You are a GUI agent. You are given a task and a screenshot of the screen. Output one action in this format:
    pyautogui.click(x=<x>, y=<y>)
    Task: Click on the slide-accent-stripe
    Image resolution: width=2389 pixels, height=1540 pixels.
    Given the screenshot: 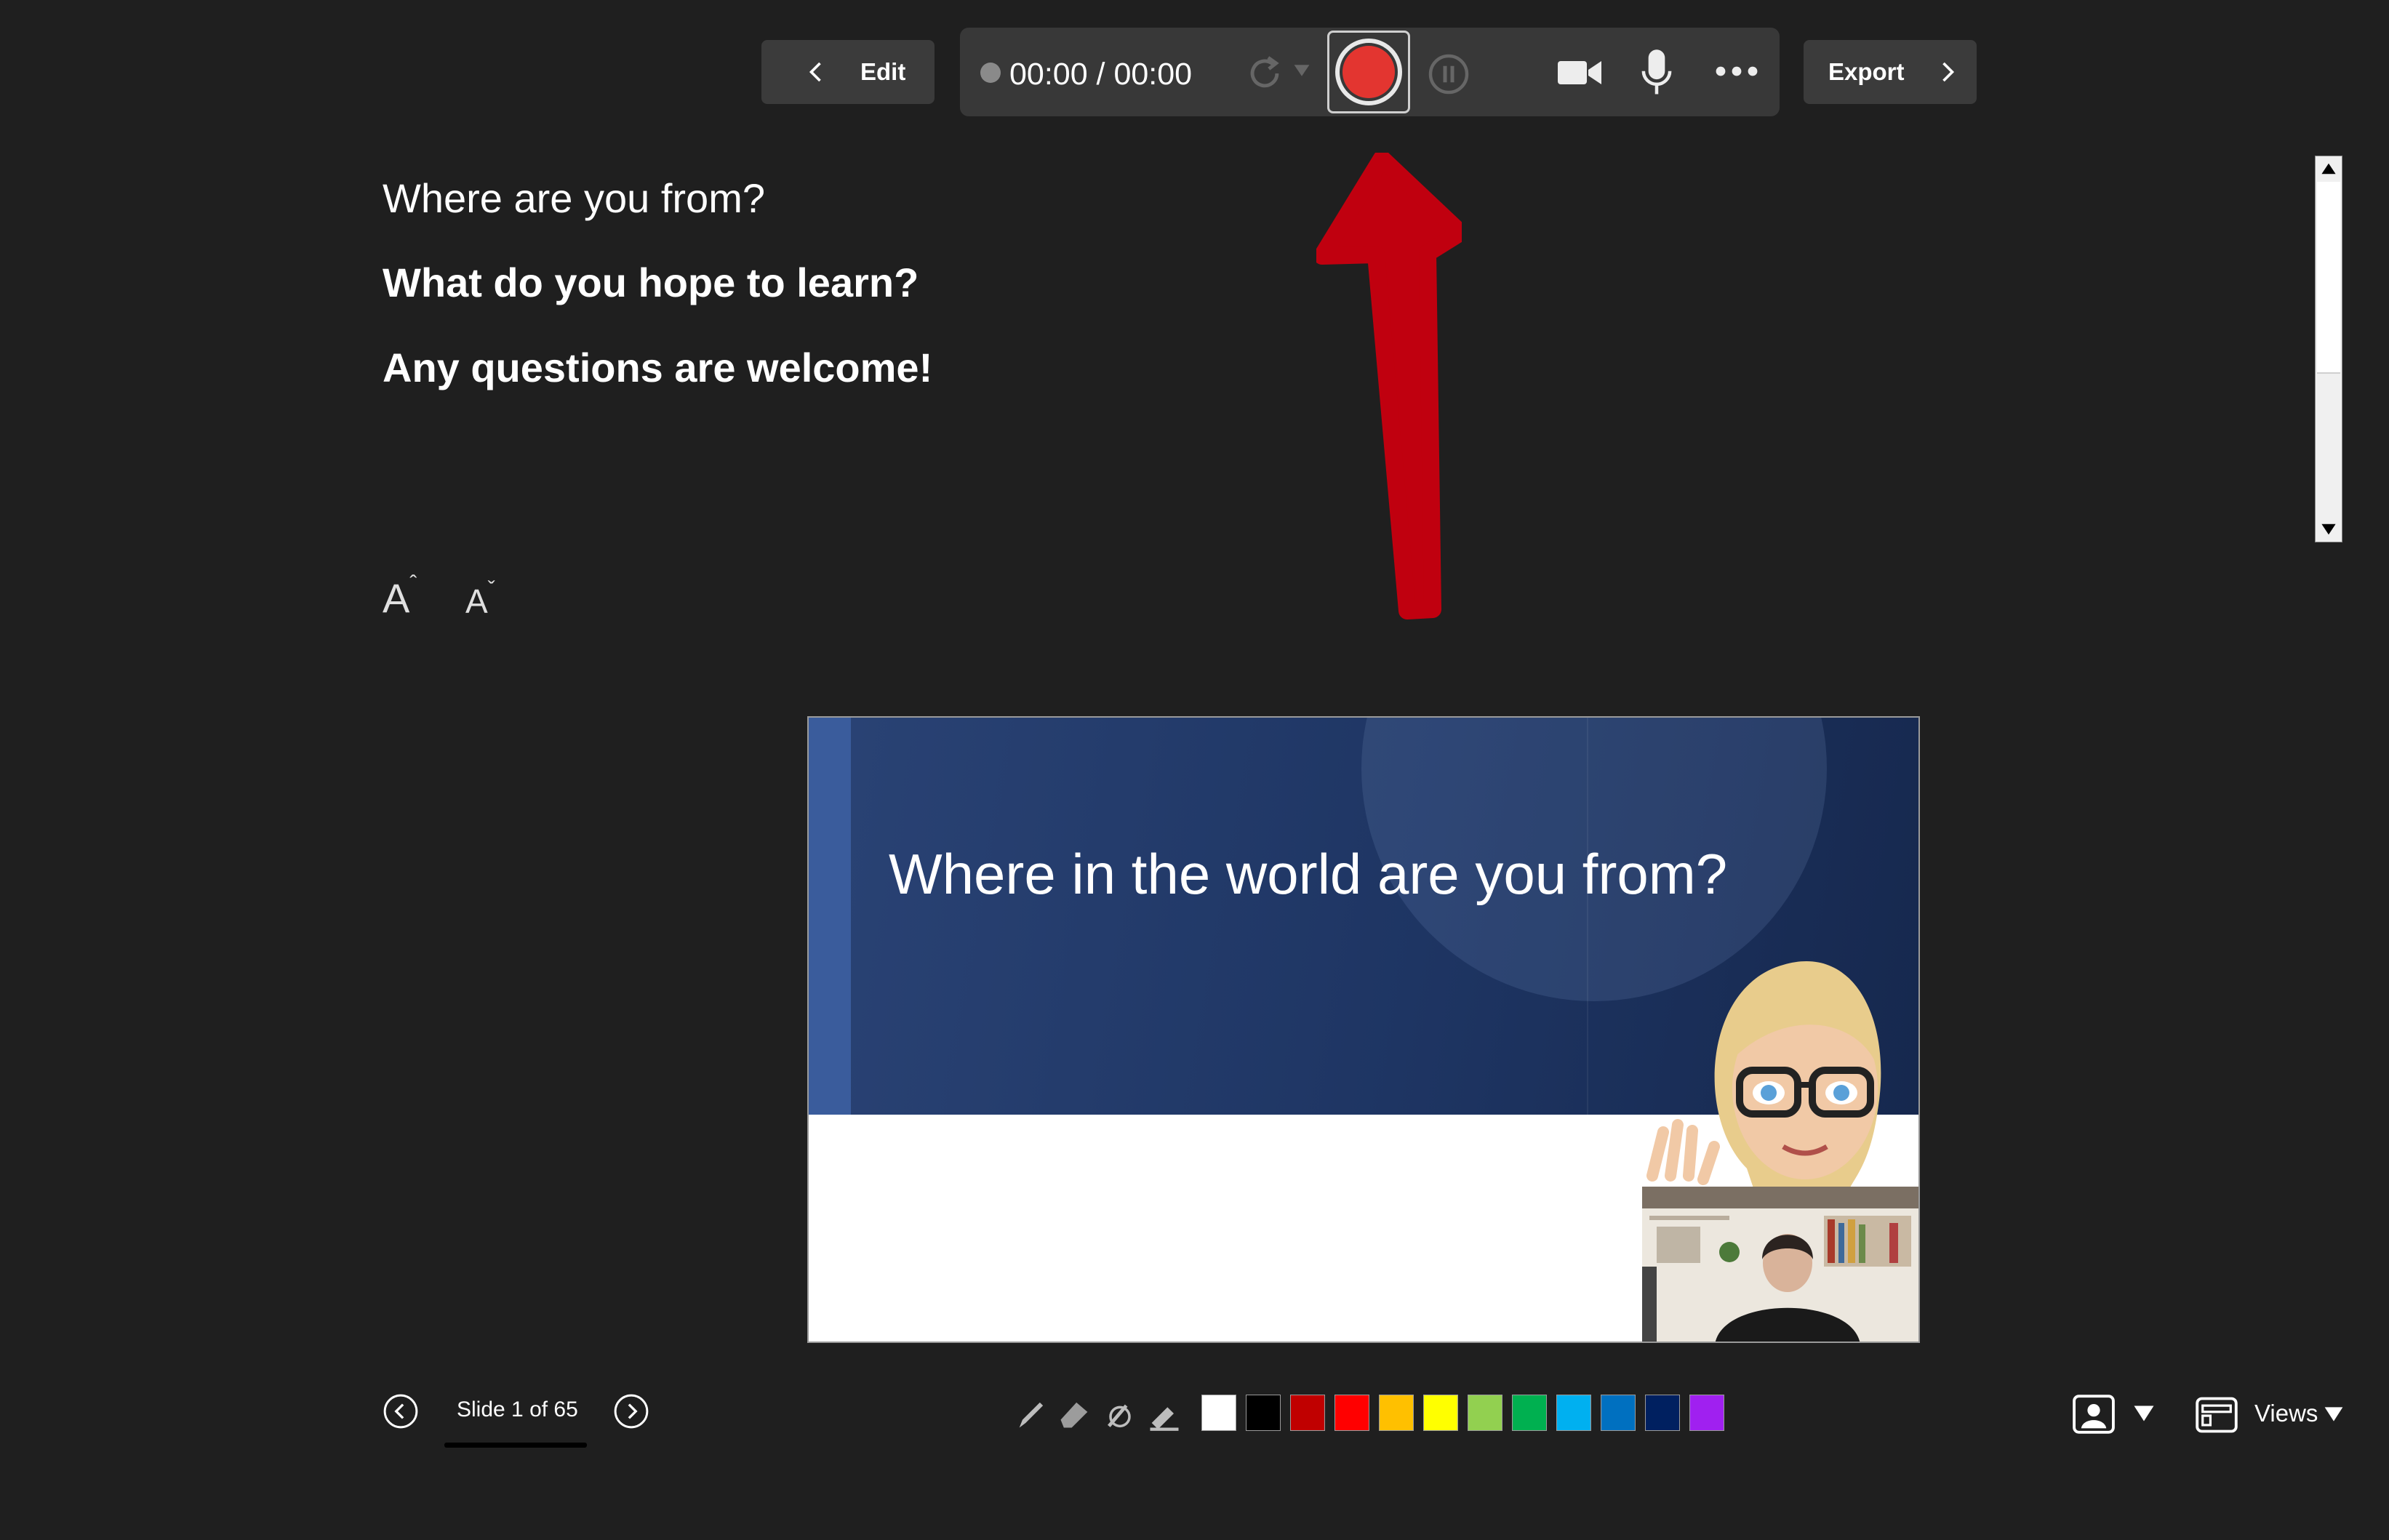 What is the action you would take?
    pyautogui.click(x=830, y=916)
    